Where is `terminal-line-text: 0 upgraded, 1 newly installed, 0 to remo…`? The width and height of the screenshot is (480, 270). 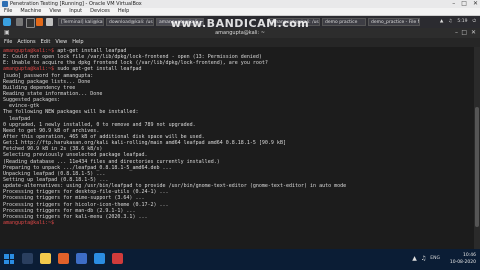
terminal-line-text: 0 upgraded, 1 newly installed, 0 to remo… is located at coordinates (99, 124).